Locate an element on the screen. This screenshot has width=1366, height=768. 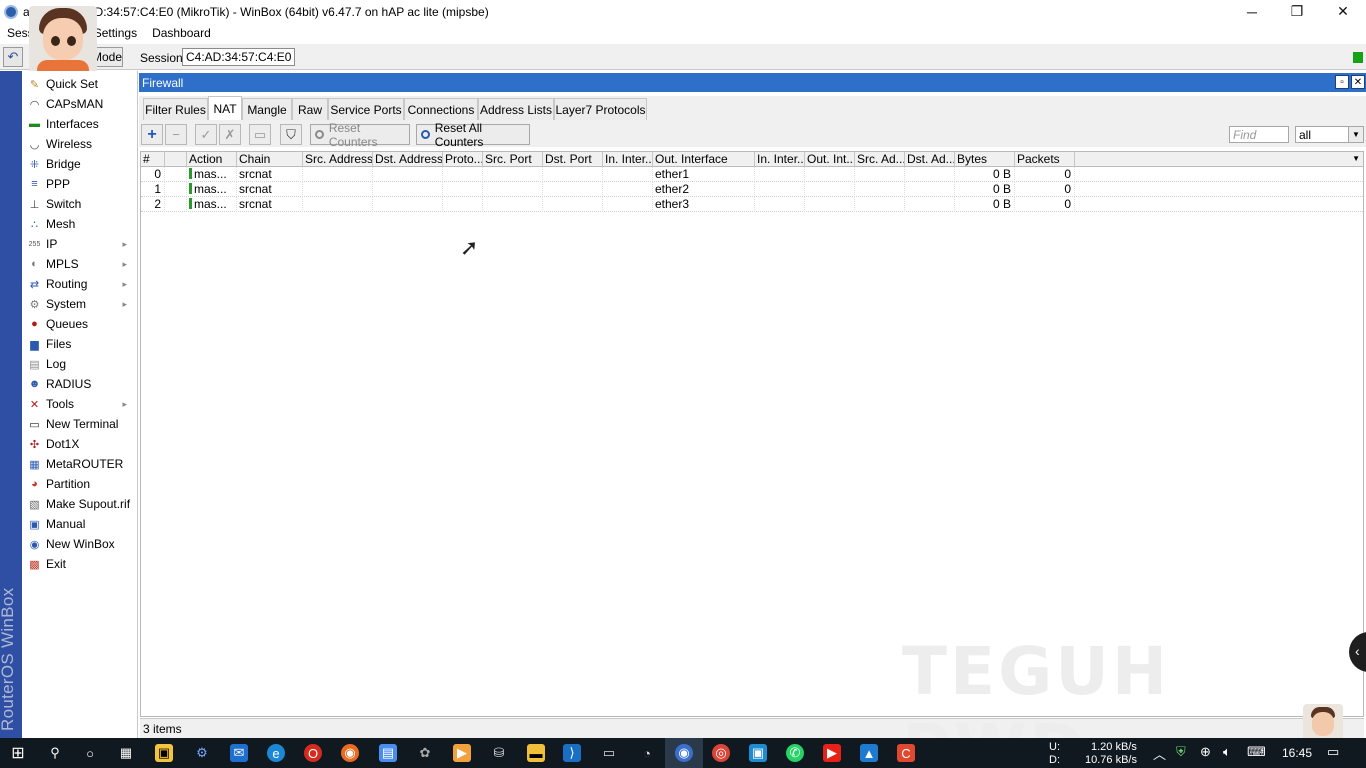
add-rule-button: + is located at coordinates (152, 134).